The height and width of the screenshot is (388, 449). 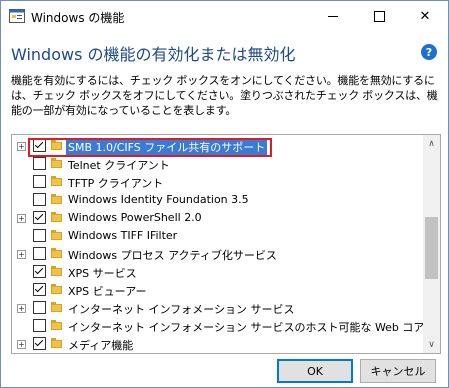 I want to click on maximize-button, so click(x=379, y=16).